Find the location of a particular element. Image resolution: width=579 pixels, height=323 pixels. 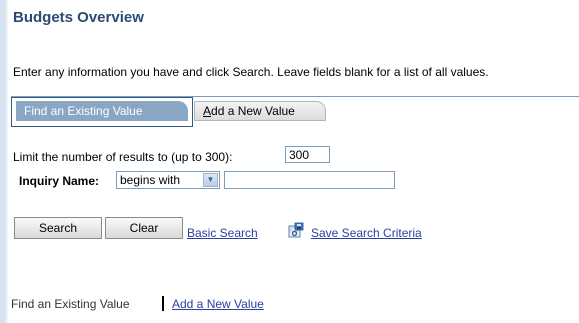

inquiry-name-label: Inquiry Name: is located at coordinates (59, 181).